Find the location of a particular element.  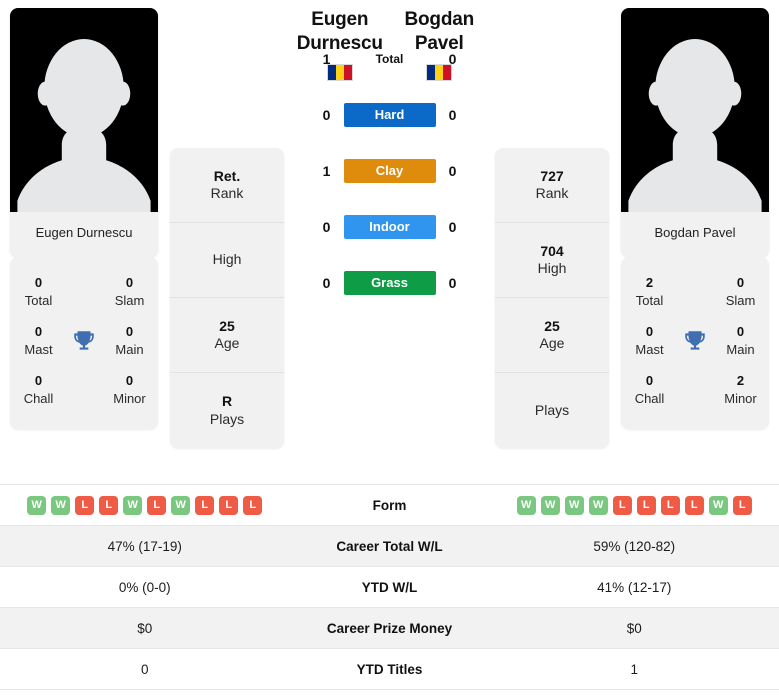

left-value-cell: 0% (0-0) is located at coordinates (144, 587).